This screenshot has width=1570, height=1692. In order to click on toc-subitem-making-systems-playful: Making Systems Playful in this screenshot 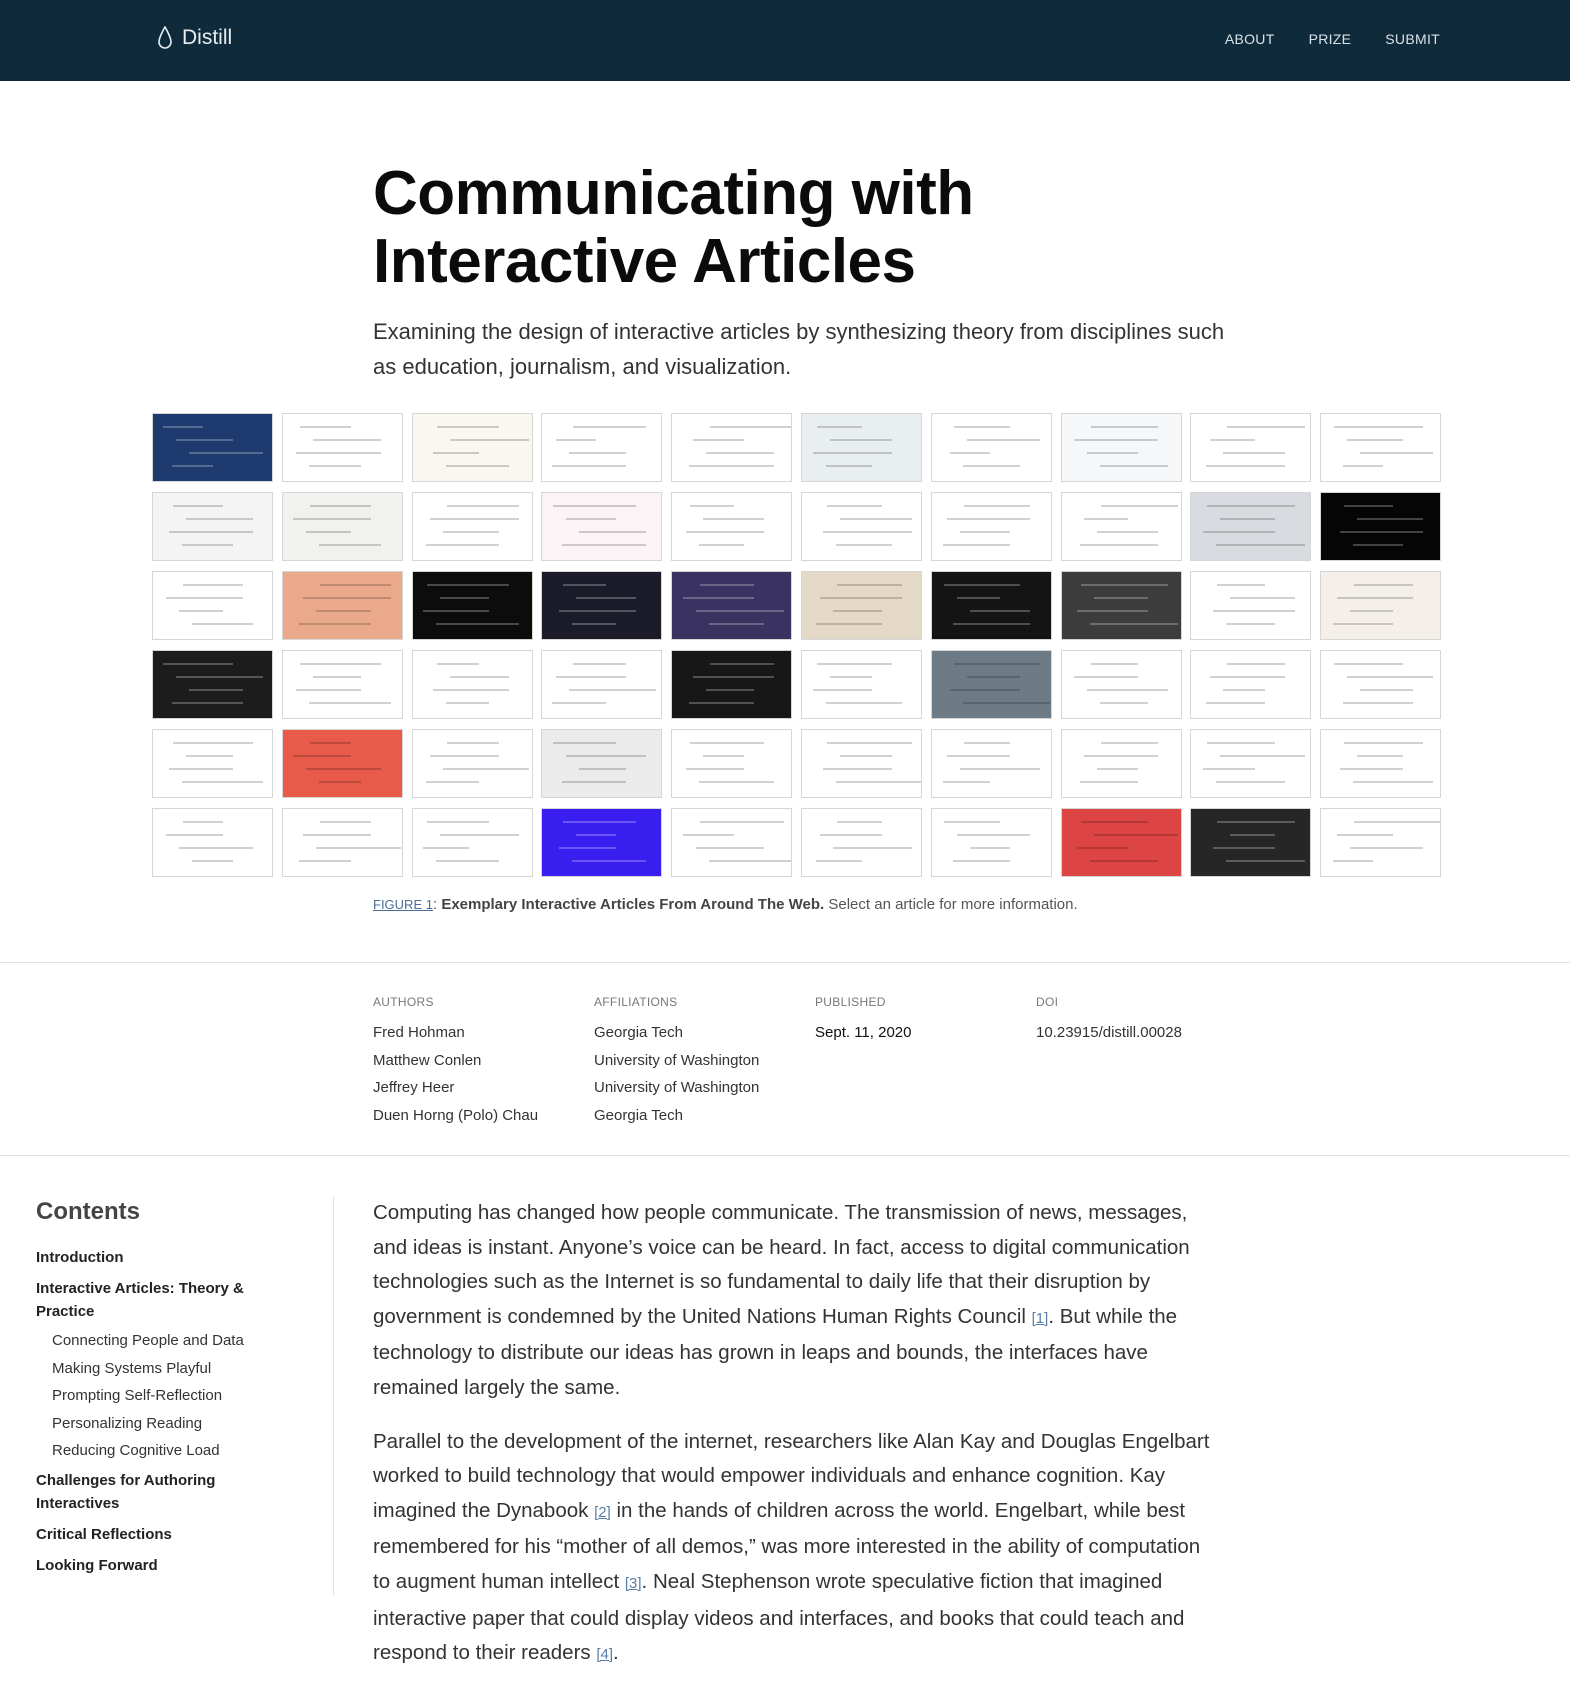, I will do `click(164, 1369)`.